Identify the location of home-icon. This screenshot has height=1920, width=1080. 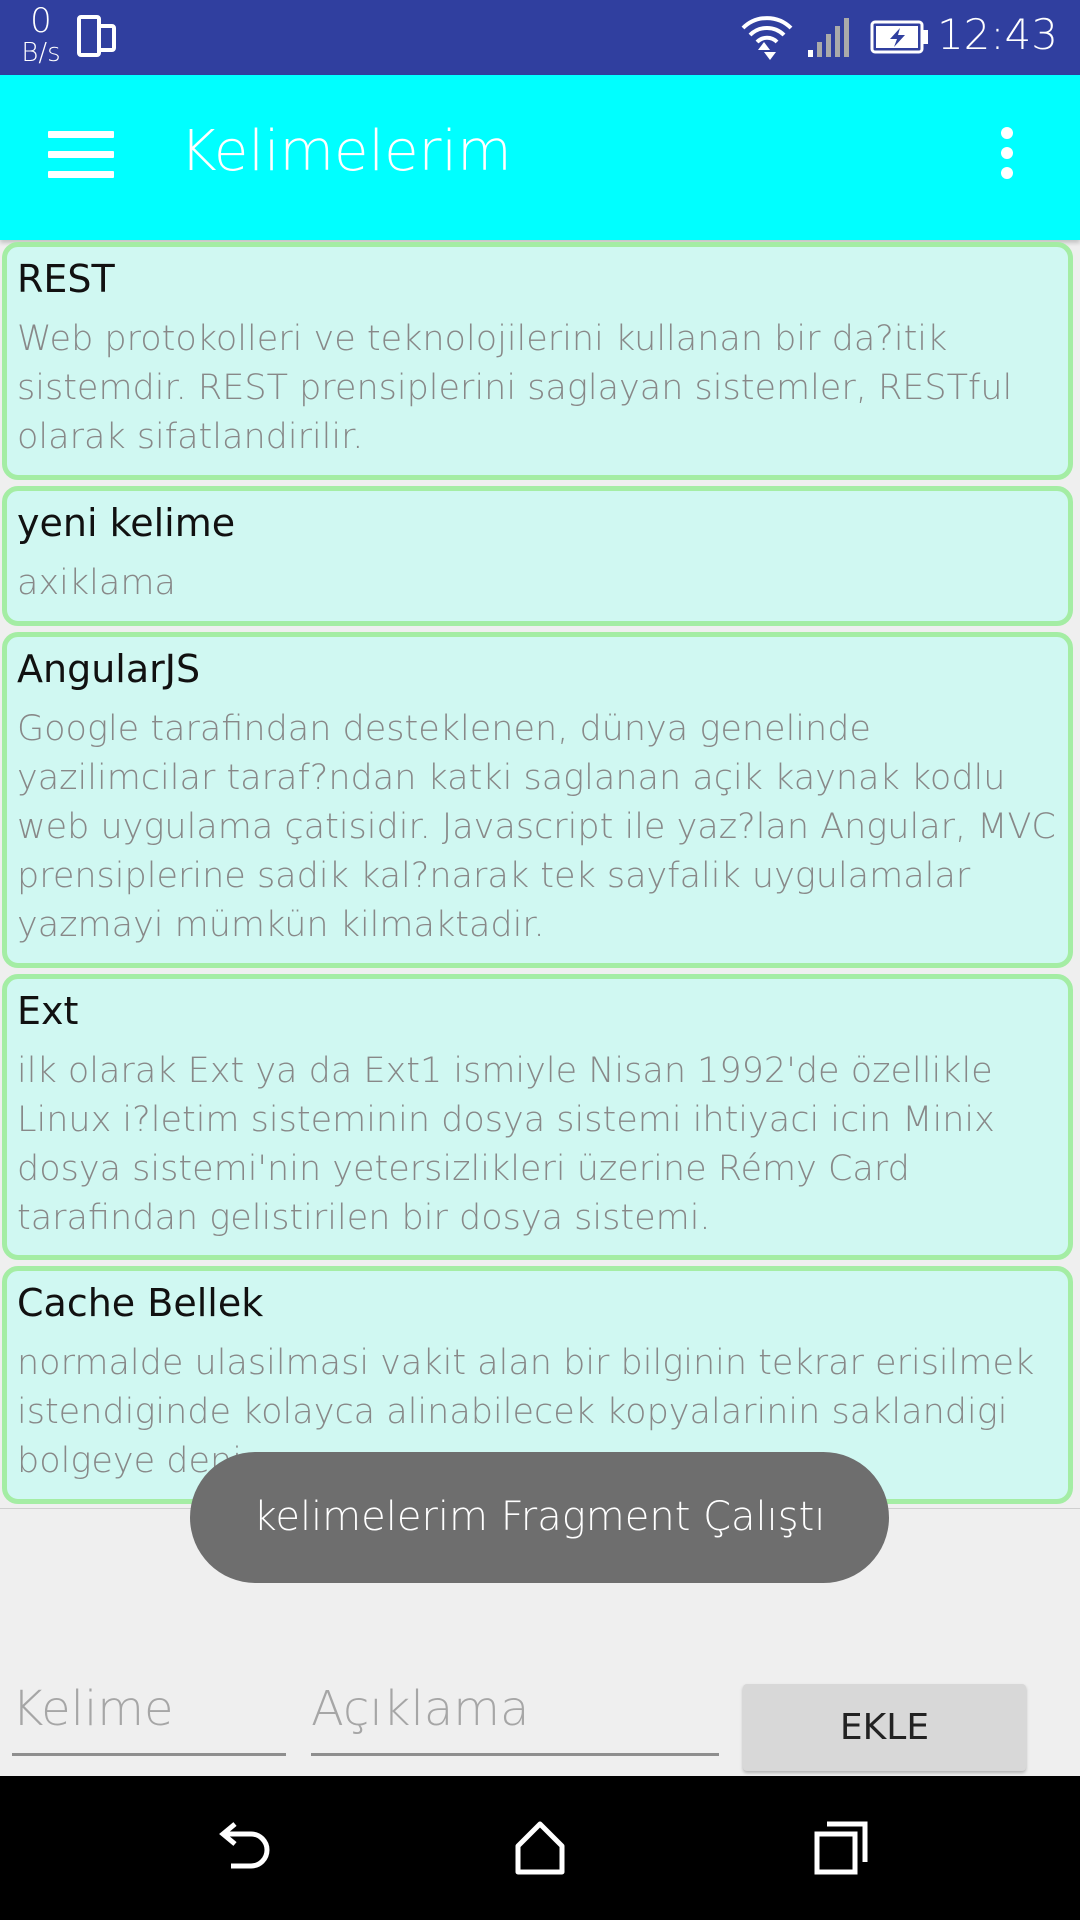
(540, 1848).